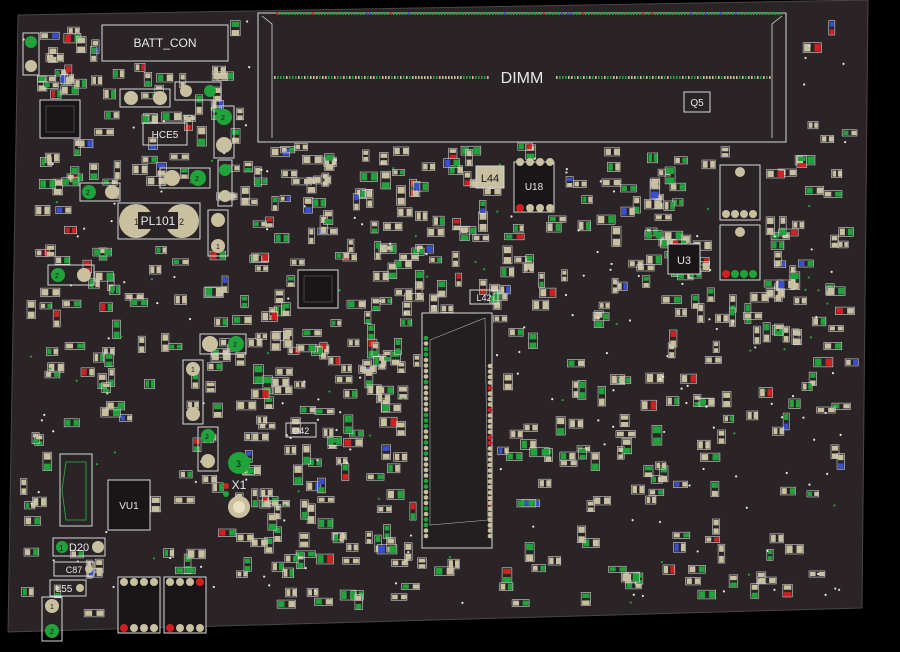  I want to click on u3-label: U3, so click(684, 261).